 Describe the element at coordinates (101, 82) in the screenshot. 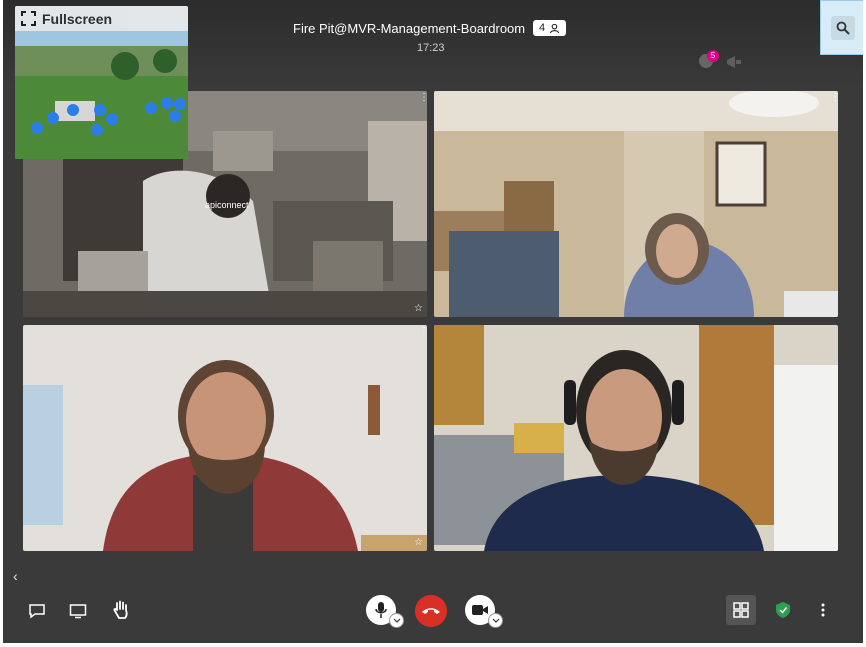

I see `fullscreen-preview: Fullscreen` at that location.